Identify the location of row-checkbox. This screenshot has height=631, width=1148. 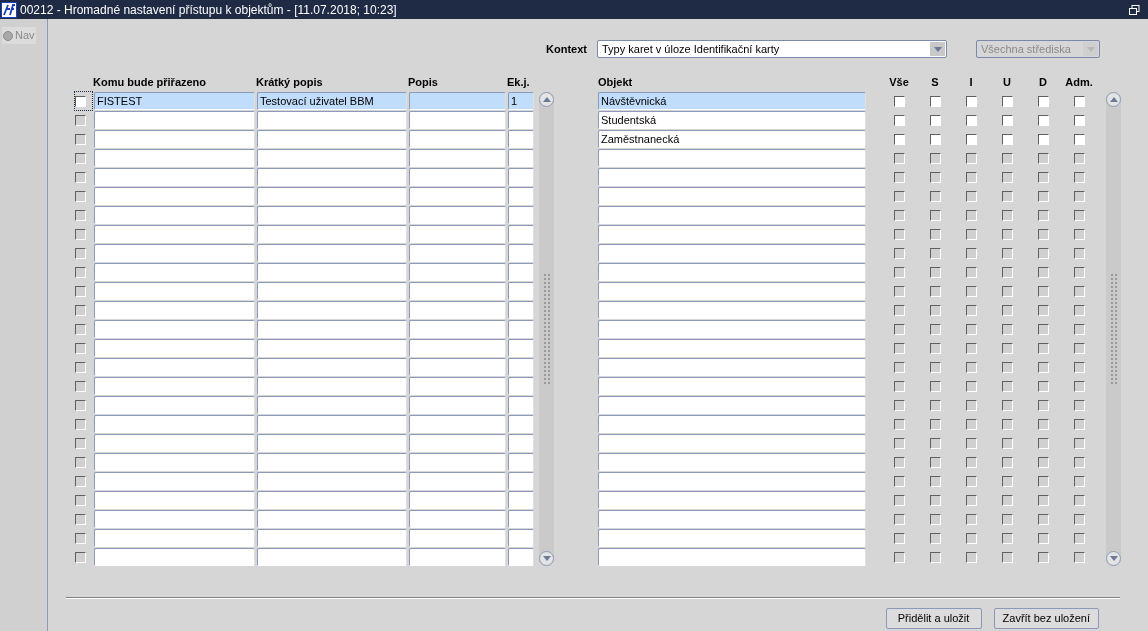
(80, 101).